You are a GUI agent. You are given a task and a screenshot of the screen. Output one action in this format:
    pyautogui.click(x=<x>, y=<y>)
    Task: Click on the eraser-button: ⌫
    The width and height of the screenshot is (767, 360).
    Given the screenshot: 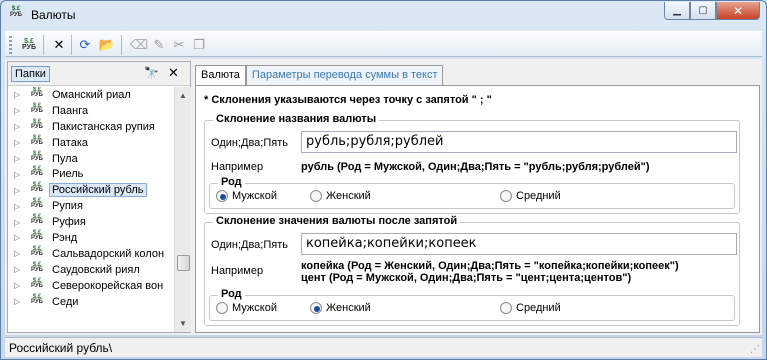 What is the action you would take?
    pyautogui.click(x=139, y=45)
    